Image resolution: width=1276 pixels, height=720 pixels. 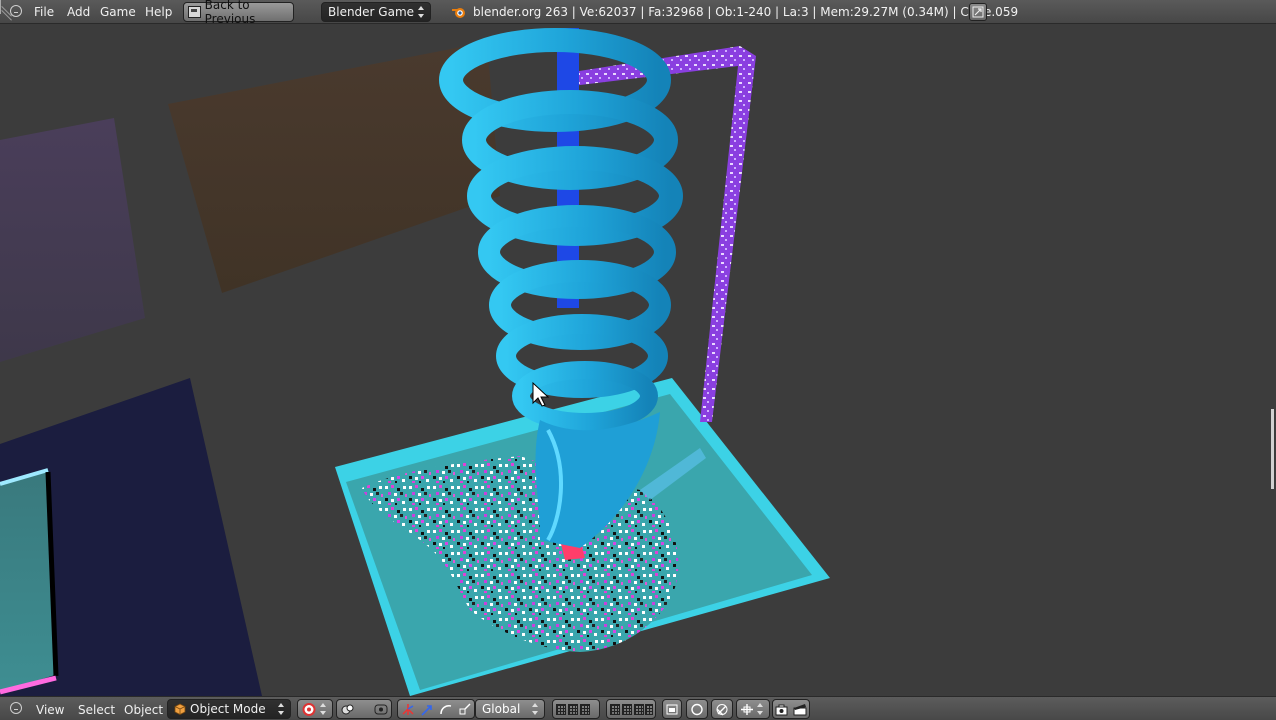 I want to click on interaction-mode-select: Object Mode, so click(x=229, y=709).